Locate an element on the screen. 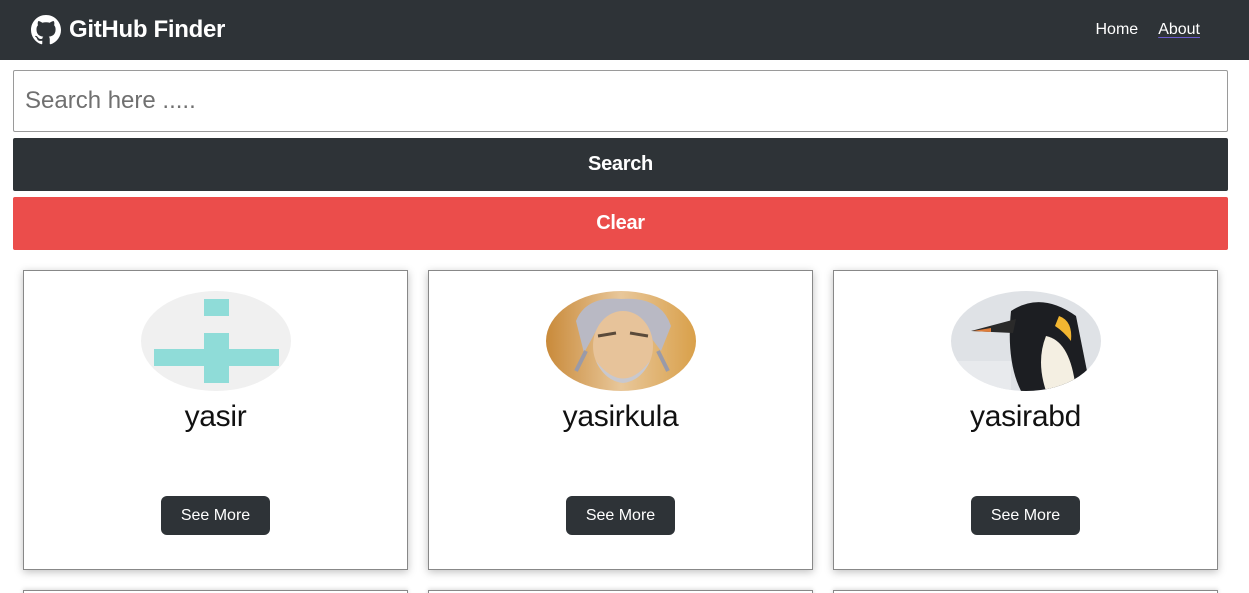 This screenshot has height=593, width=1249. navbar: GitHub Finder Home About is located at coordinates (624, 30).